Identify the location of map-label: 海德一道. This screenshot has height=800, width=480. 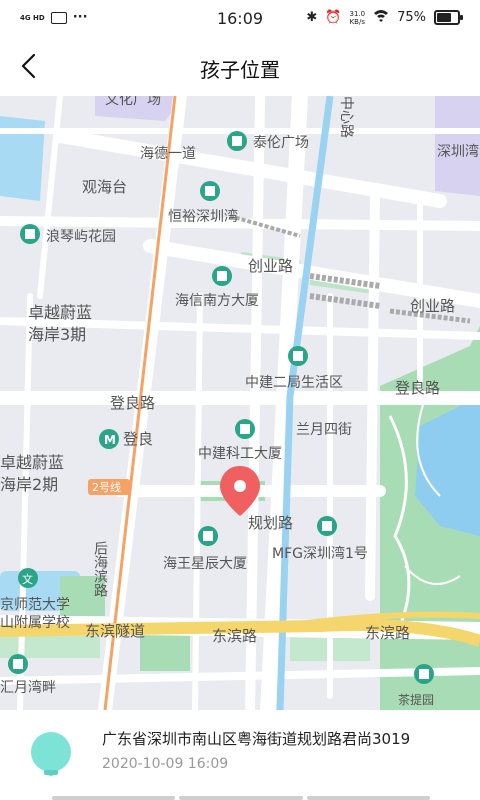
(168, 154).